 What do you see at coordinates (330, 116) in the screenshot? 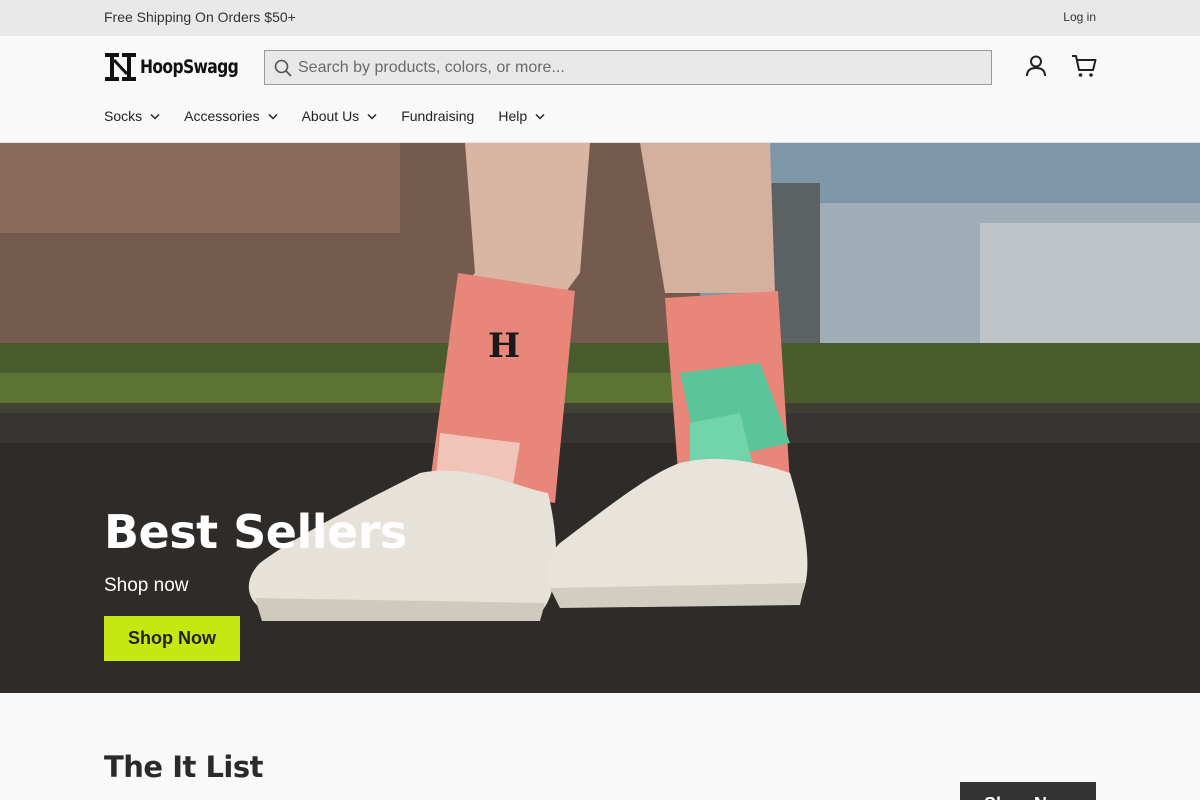
I see `nav-item-label: About Us` at bounding box center [330, 116].